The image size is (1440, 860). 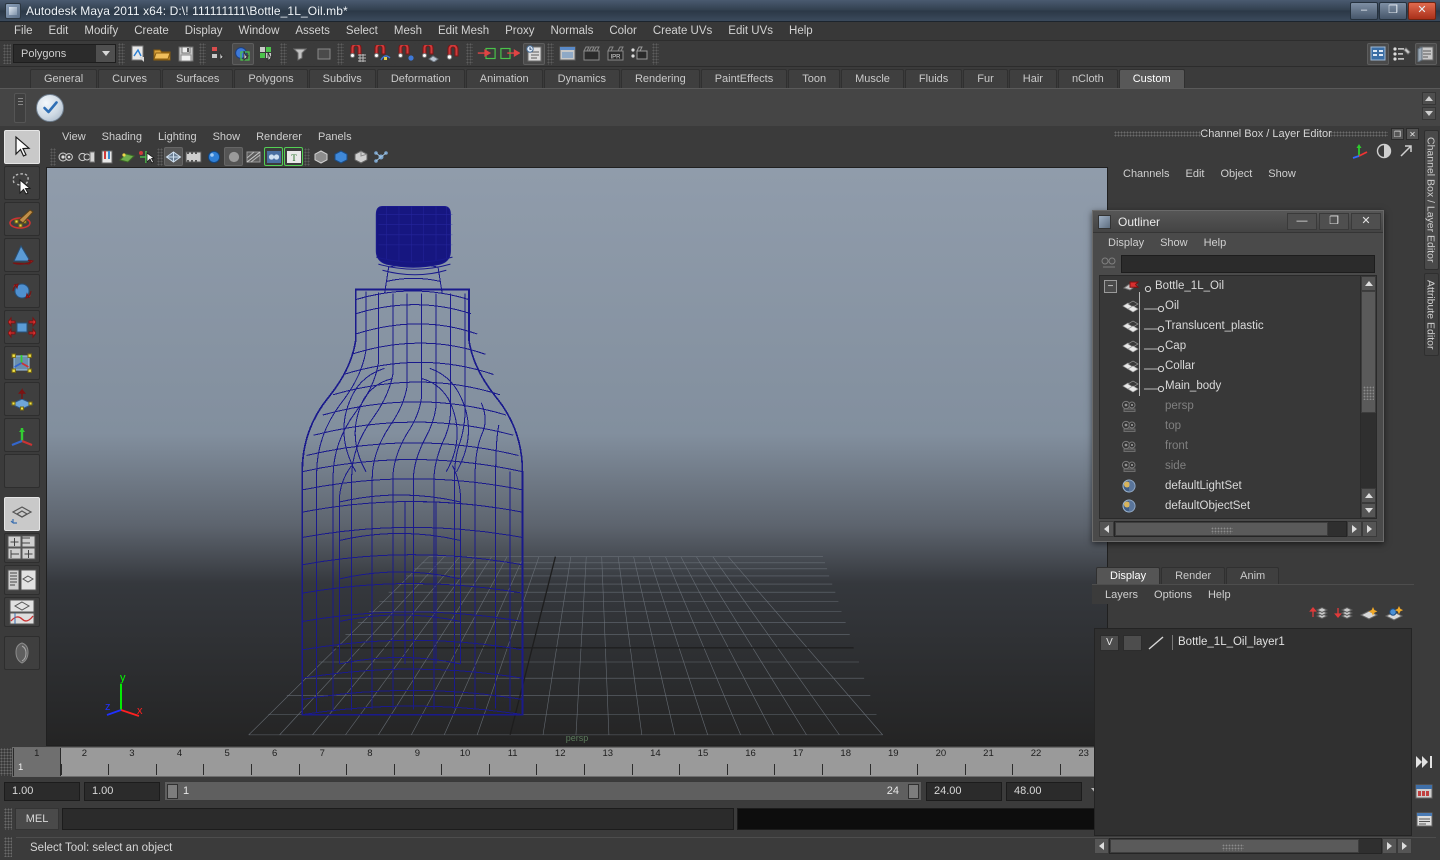 What do you see at coordinates (682, 31) in the screenshot?
I see `menu-create-uvs: Create UVs` at bounding box center [682, 31].